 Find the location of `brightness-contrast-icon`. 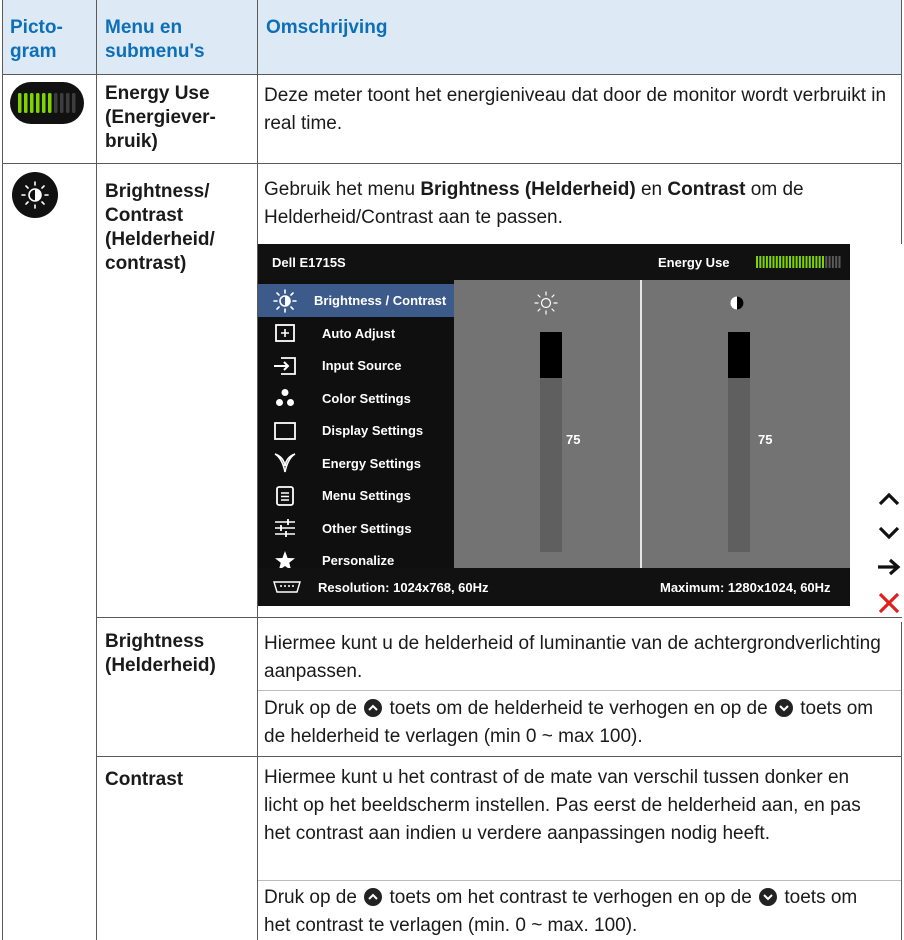

brightness-contrast-icon is located at coordinates (35, 195).